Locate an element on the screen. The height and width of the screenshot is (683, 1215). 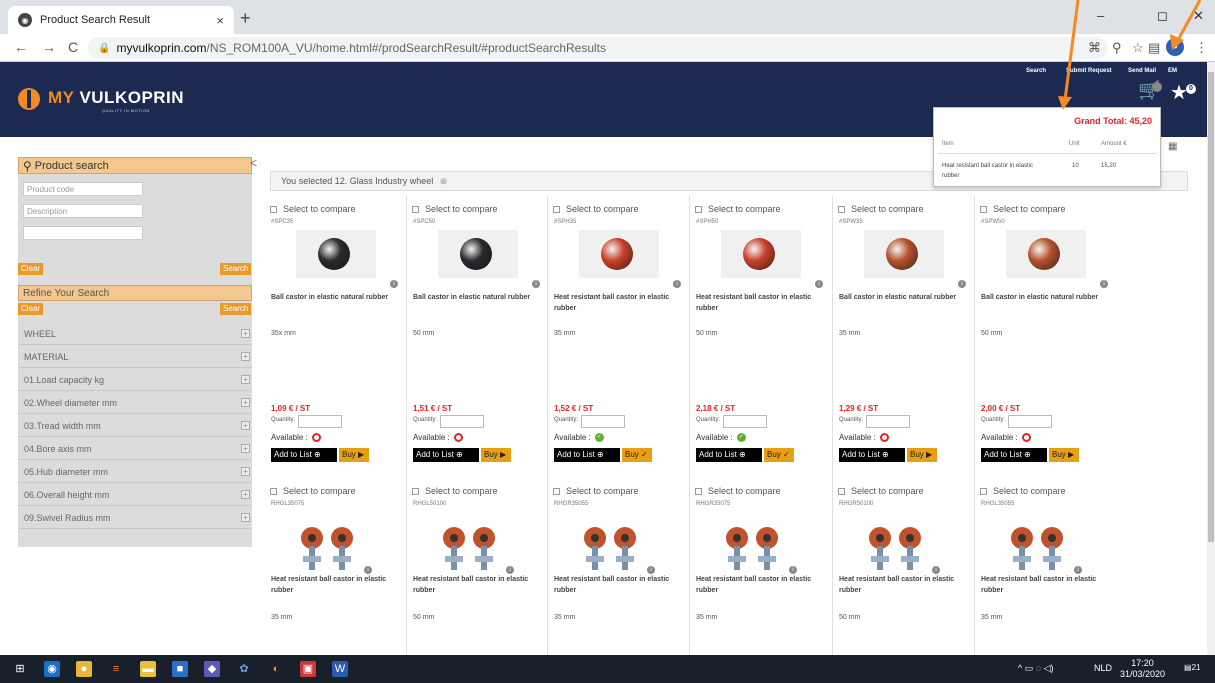
app-flame-icon: ◐ is located at coordinates (276, 669).